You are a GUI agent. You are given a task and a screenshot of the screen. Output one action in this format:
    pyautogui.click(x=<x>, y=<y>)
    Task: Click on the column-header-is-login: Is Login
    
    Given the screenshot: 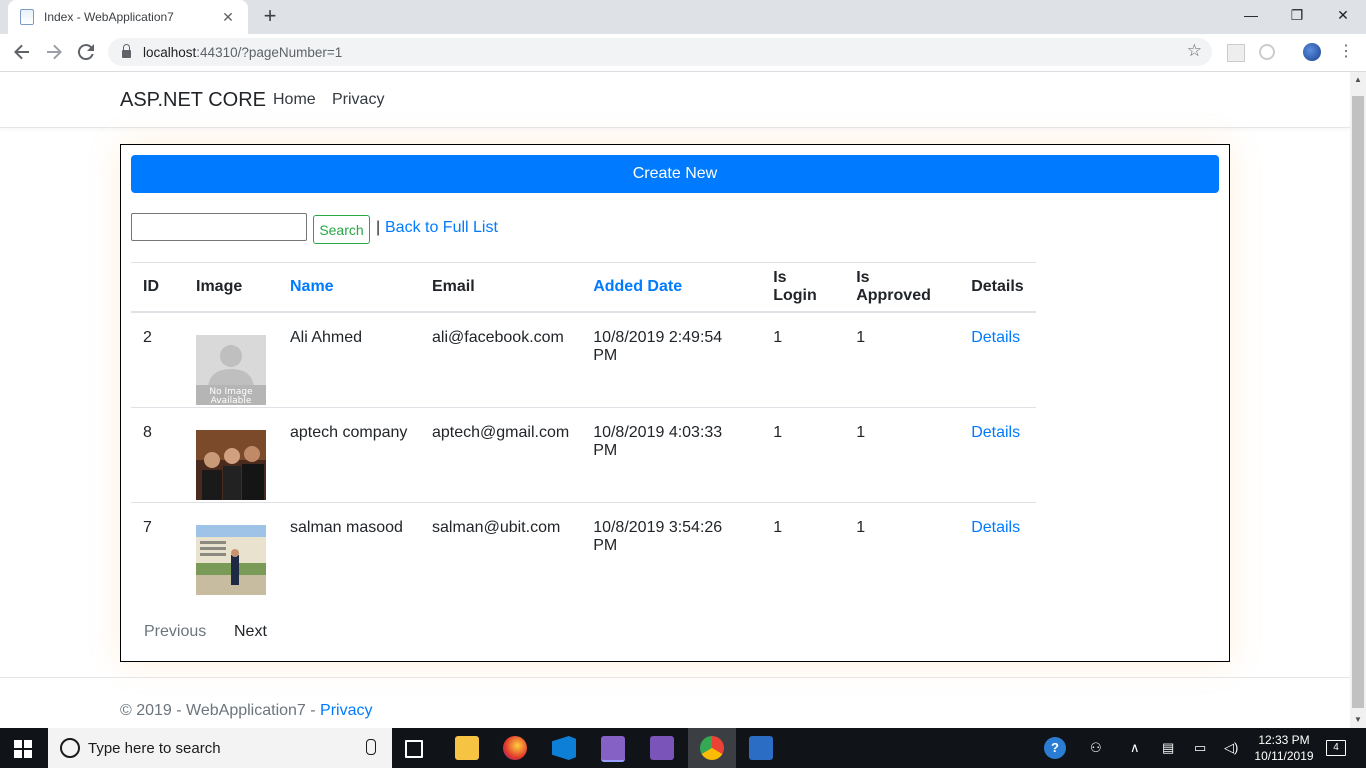 What is the action you would take?
    pyautogui.click(x=803, y=287)
    